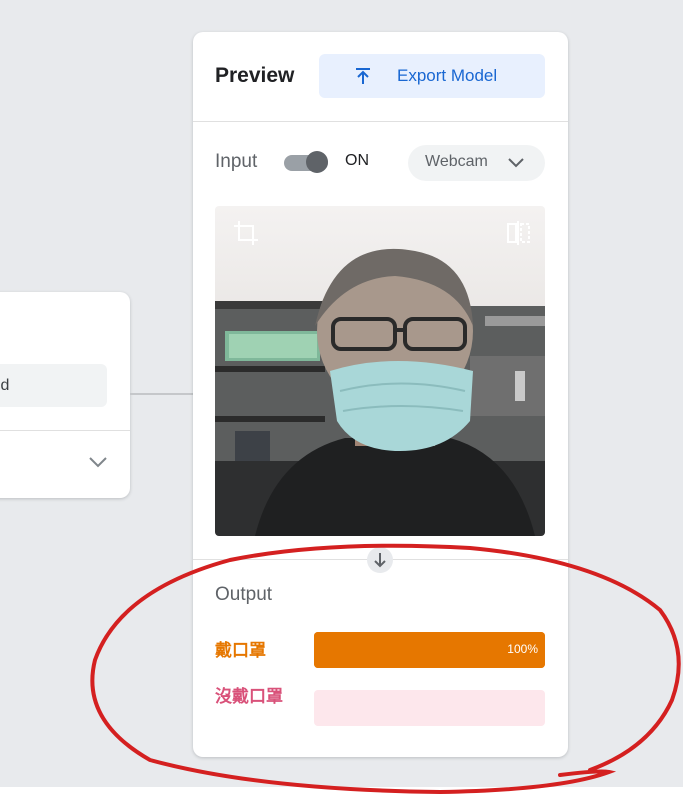 Image resolution: width=683 pixels, height=797 pixels. Describe the element at coordinates (429, 708) in the screenshot. I see `confidence-bar` at that location.